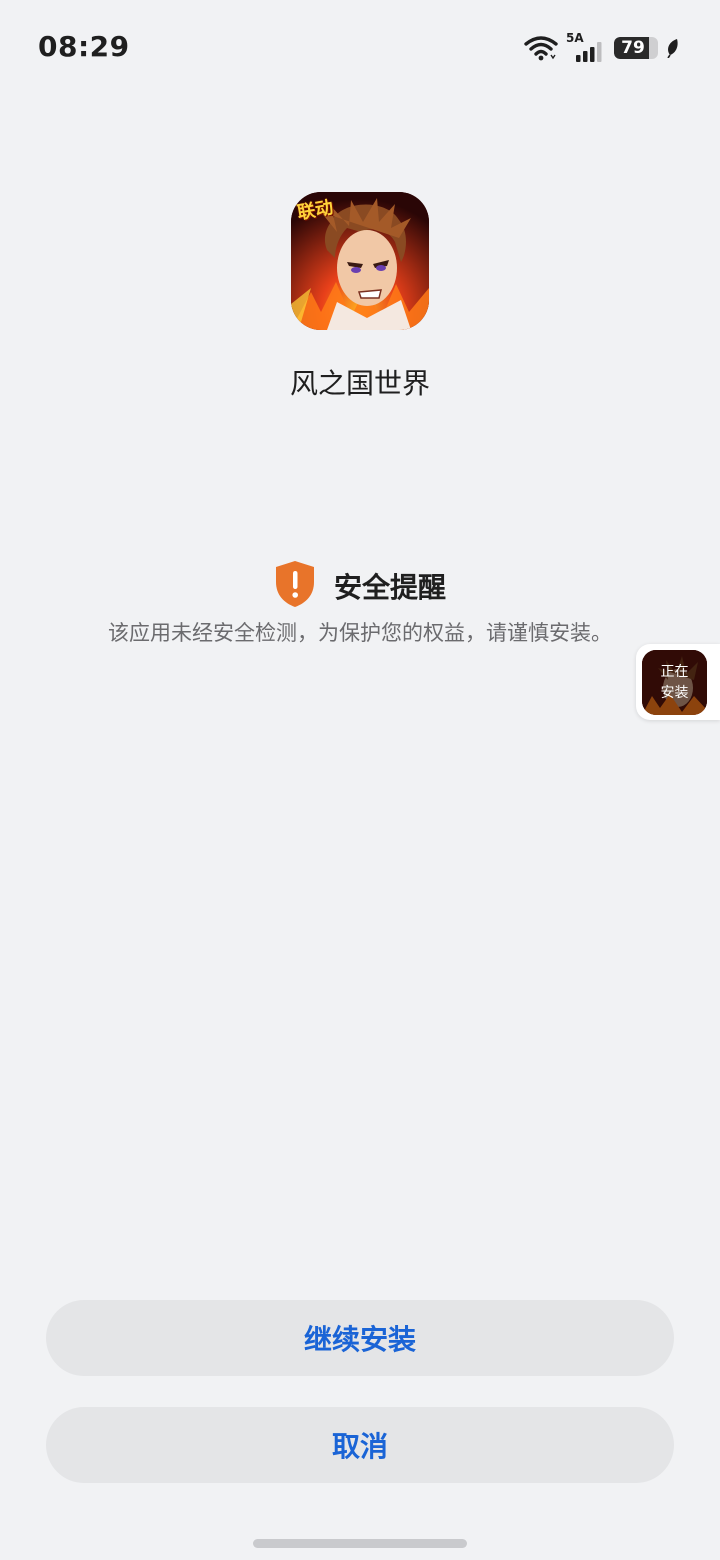 This screenshot has height=1560, width=720. I want to click on installing-status-line1: 正在, so click(674, 671).